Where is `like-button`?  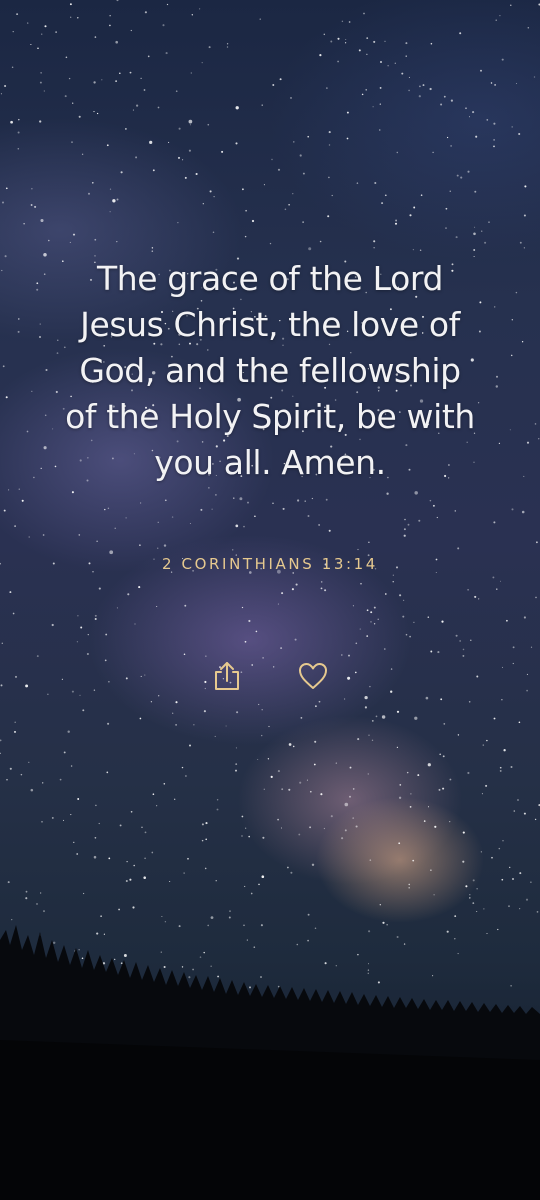 like-button is located at coordinates (313, 676).